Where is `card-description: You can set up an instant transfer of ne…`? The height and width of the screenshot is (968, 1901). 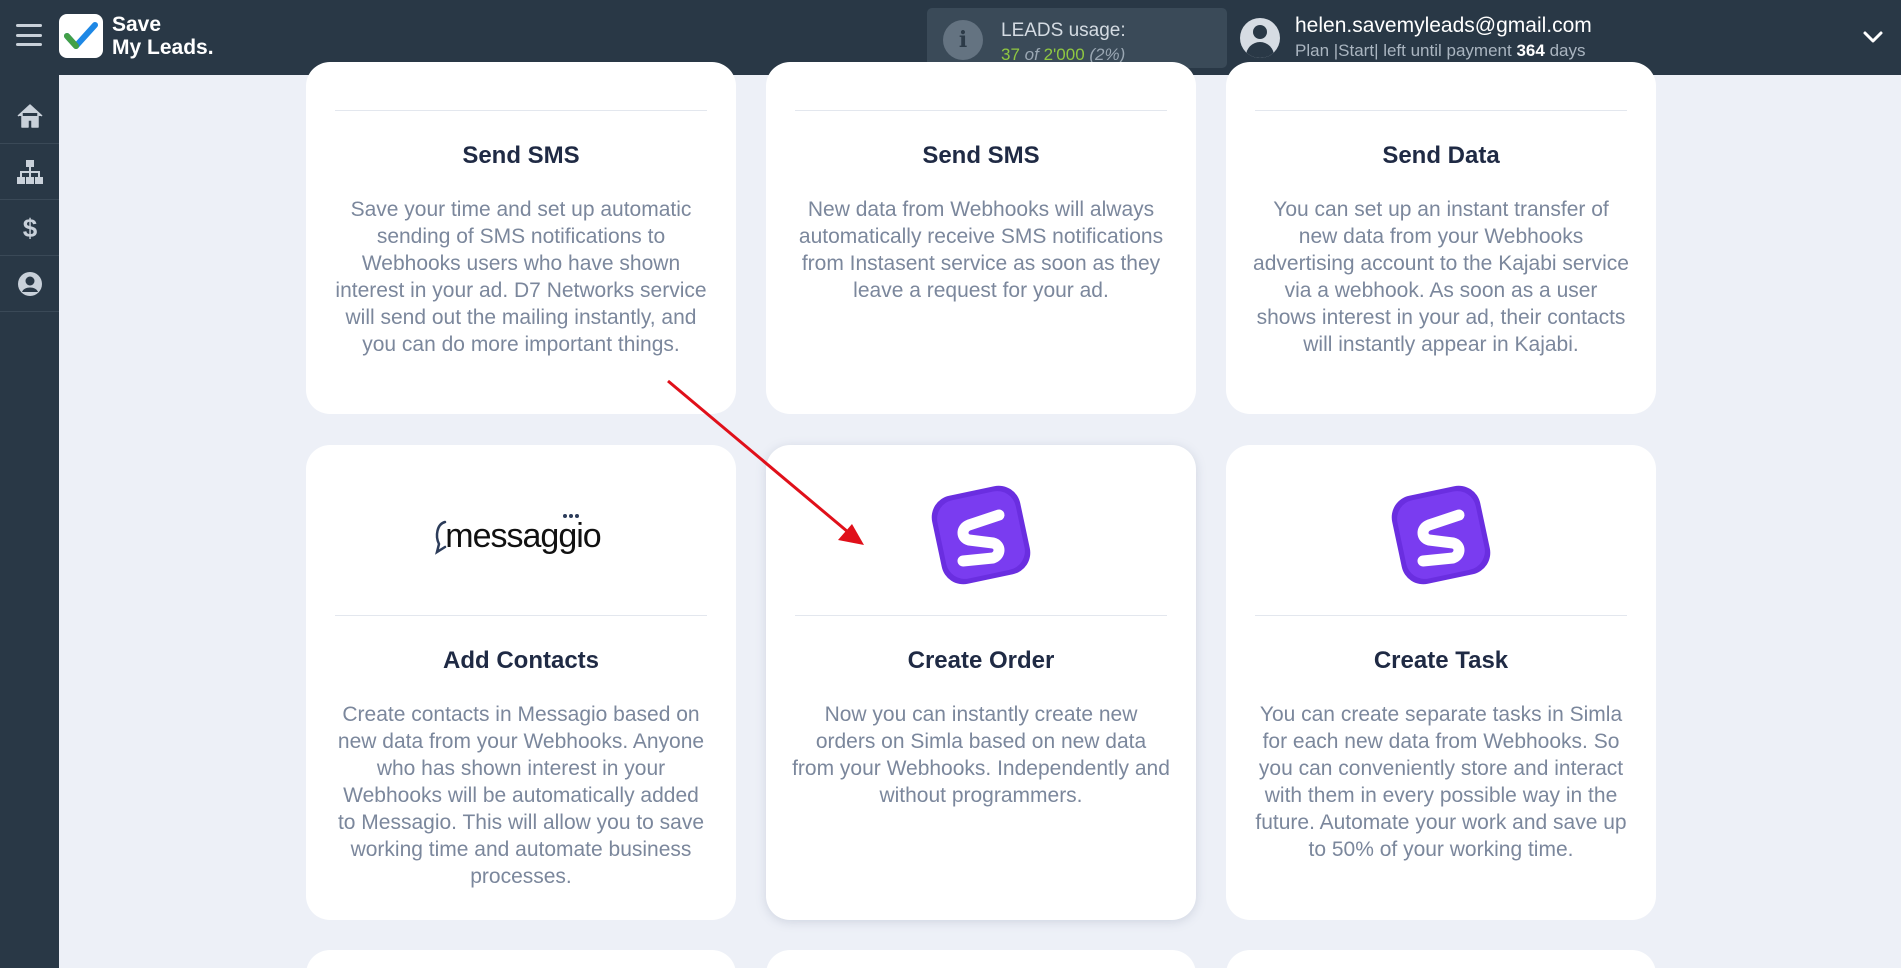
card-description: You can set up an instant transfer of ne… is located at coordinates (1441, 277).